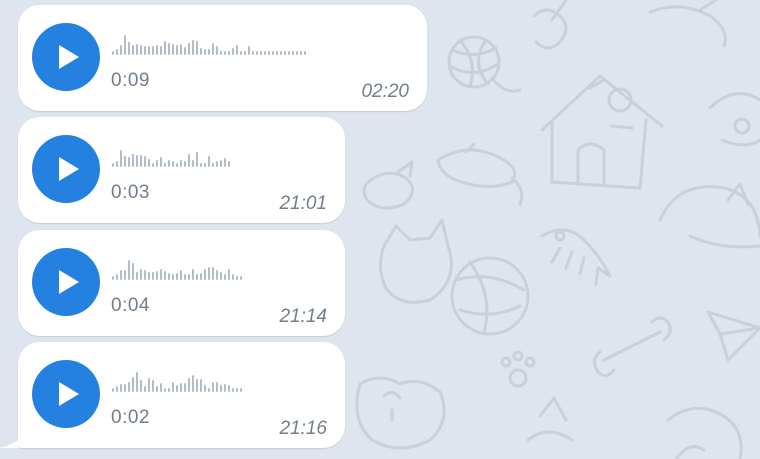  What do you see at coordinates (576, 257) in the screenshot?
I see `fish-skeleton-icon` at bounding box center [576, 257].